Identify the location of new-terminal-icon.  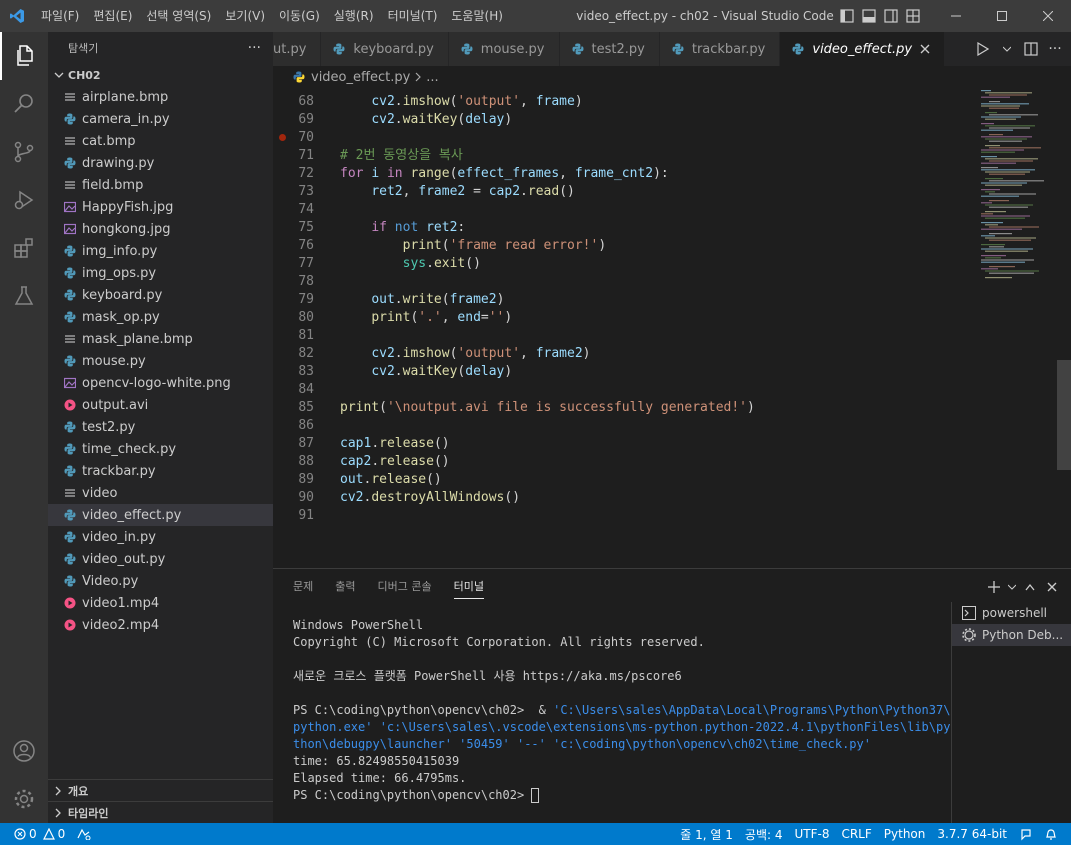
(994, 587).